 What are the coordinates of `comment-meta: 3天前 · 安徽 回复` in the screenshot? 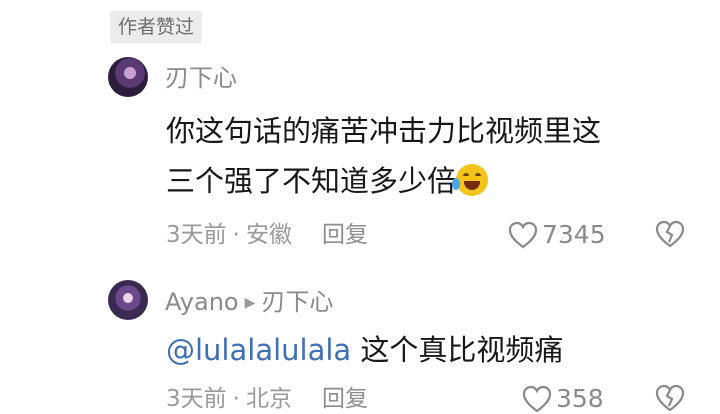 It's located at (267, 235).